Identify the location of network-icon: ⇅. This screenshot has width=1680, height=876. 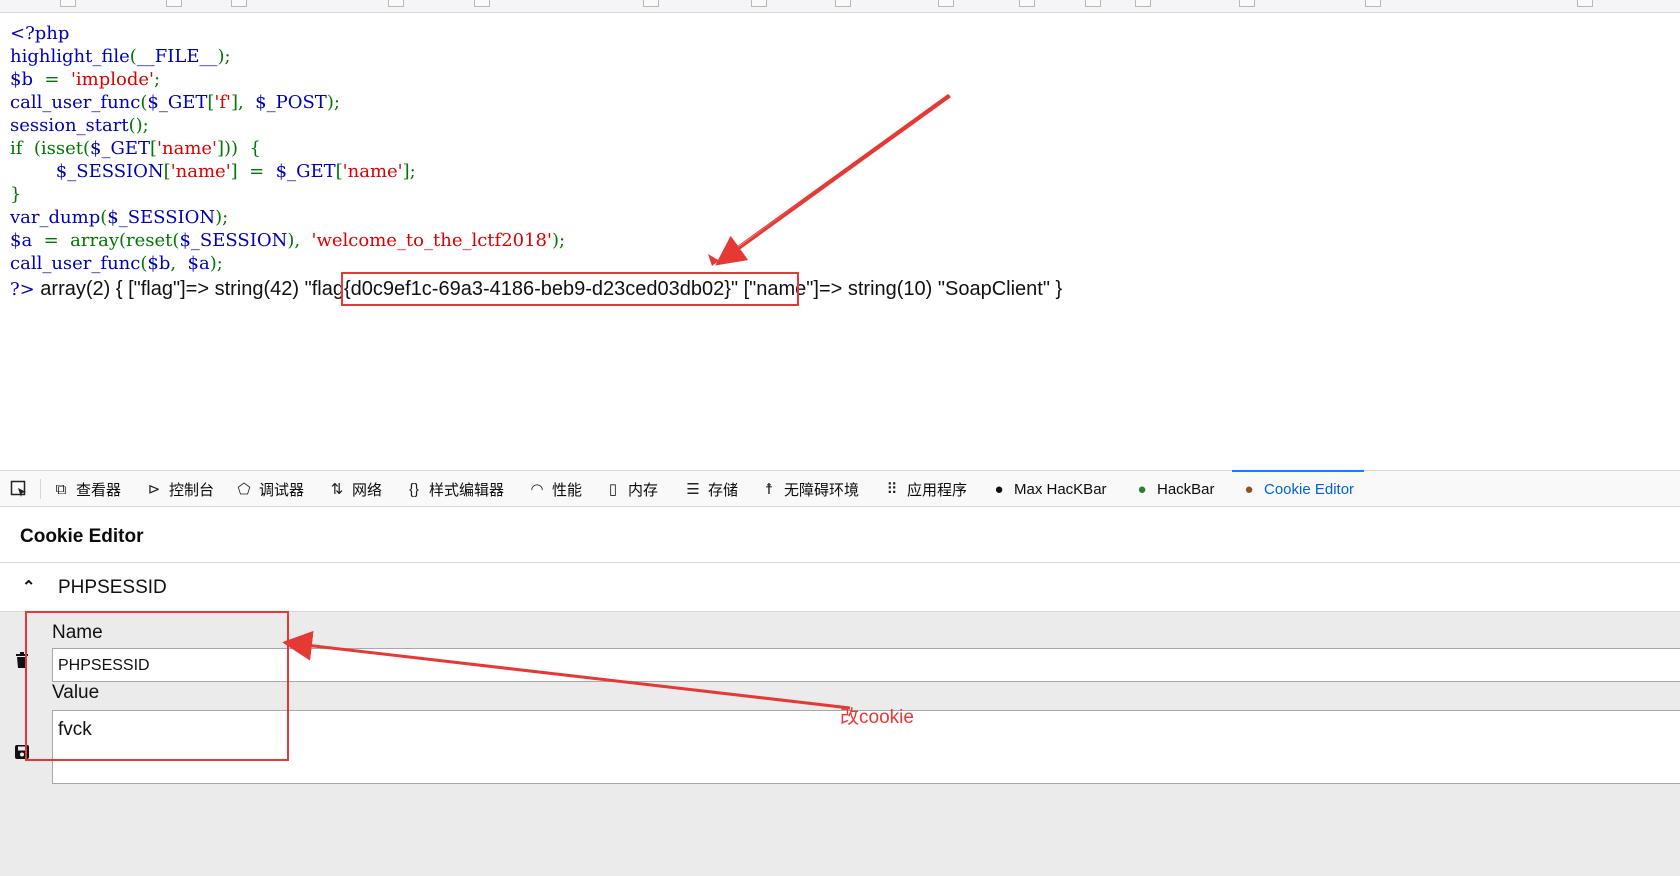
(337, 489).